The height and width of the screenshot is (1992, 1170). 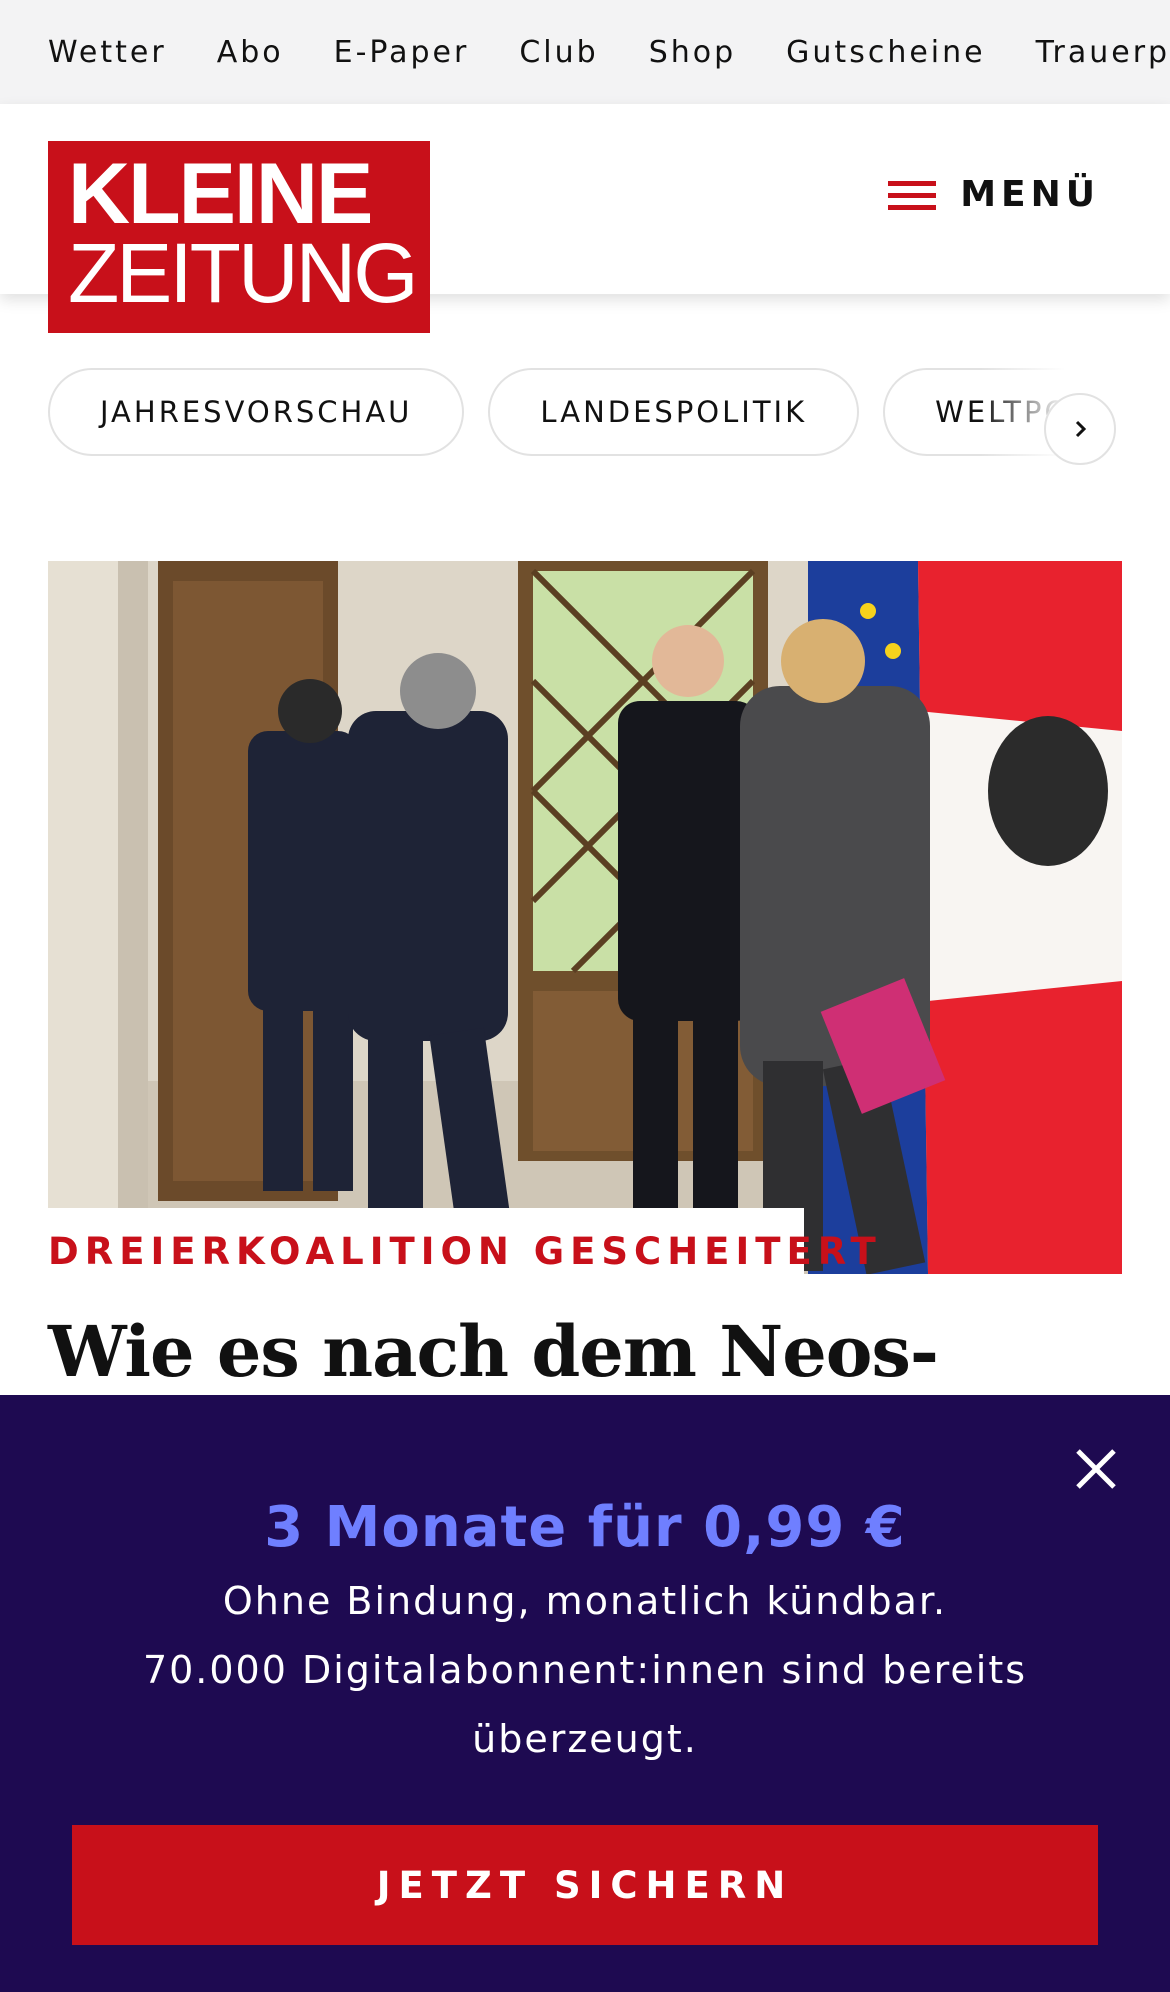 I want to click on service-nav-item-wetter: Wetter, so click(x=107, y=52).